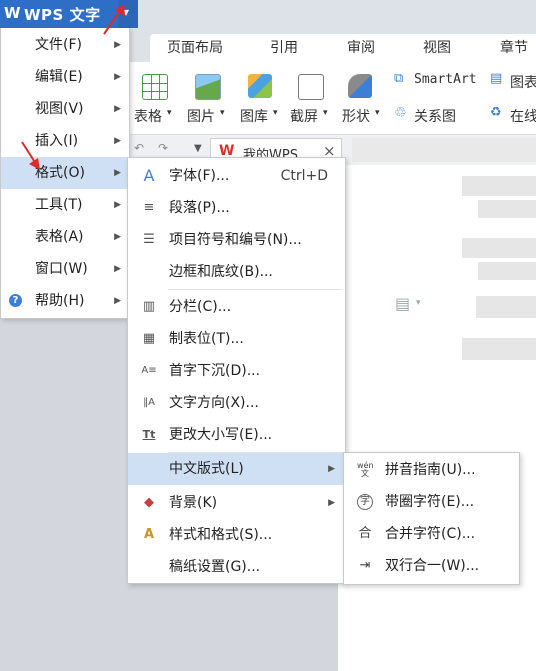  I want to click on menu-item-label: 工具(T), so click(59, 205).